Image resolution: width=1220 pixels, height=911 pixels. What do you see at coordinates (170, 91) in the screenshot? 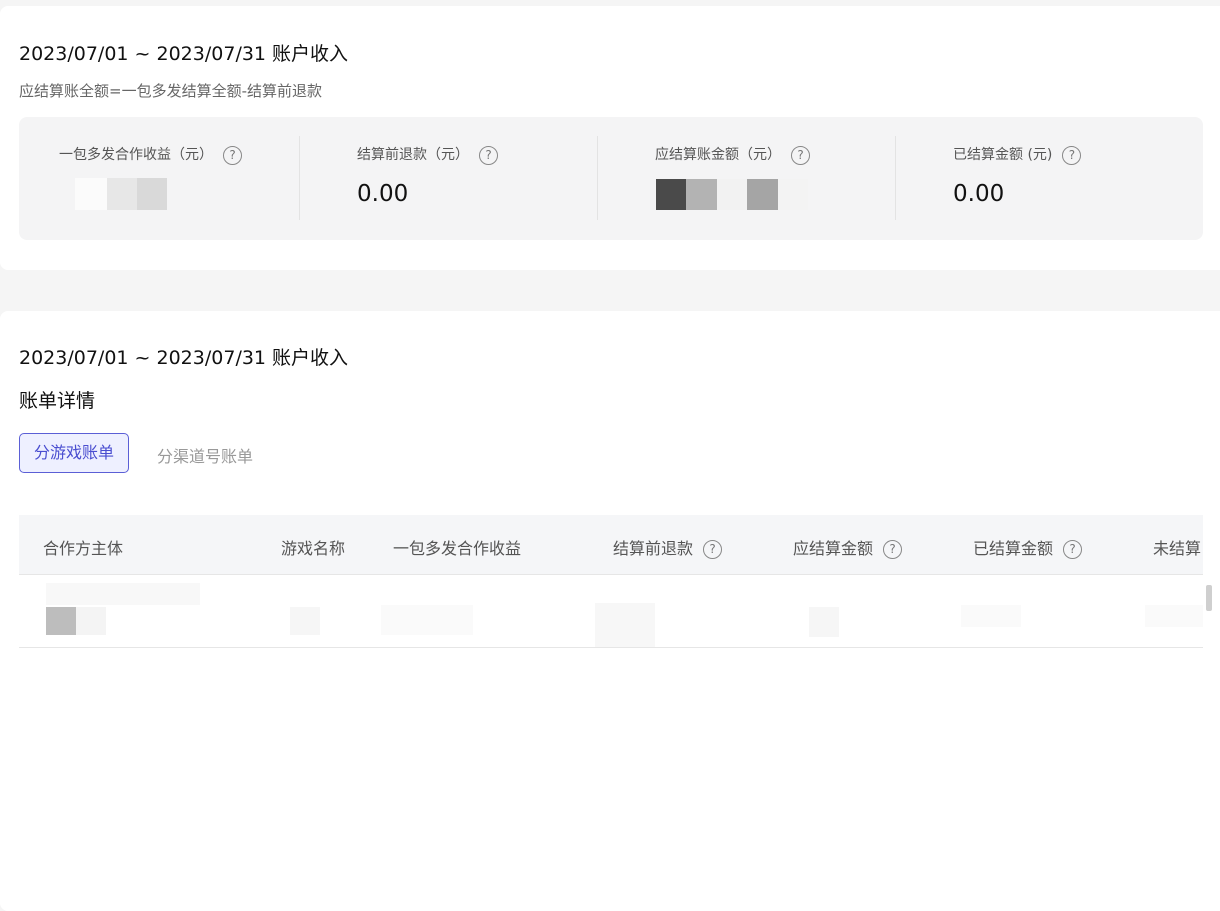
I see `settlement-formula: 应结算账全额=一包多发结算全额-结算前退款` at bounding box center [170, 91].